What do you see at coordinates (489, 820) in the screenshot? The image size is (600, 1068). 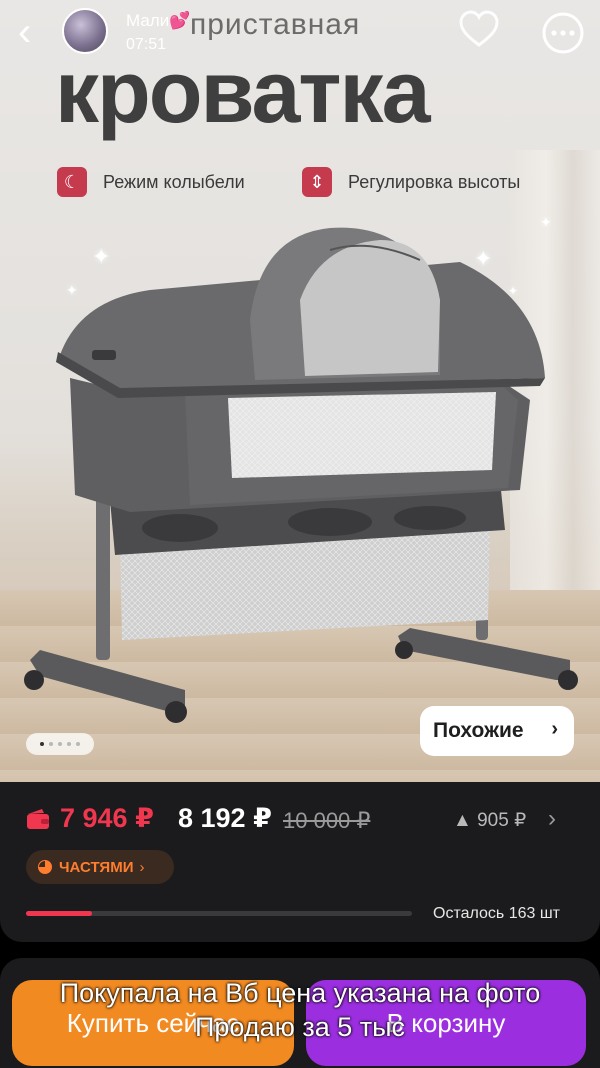 I see `price-difference: ▲ 905 ₽` at bounding box center [489, 820].